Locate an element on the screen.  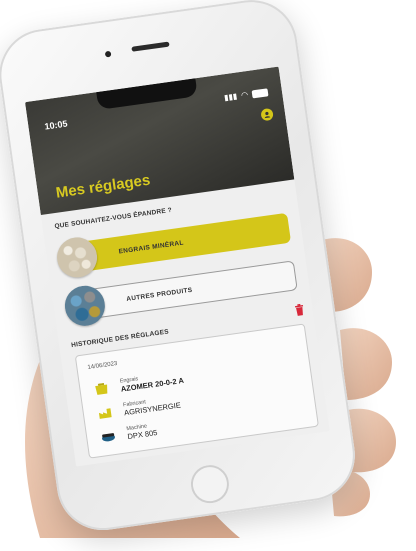
signal-icon: ▮▮▮ is located at coordinates (230, 97).